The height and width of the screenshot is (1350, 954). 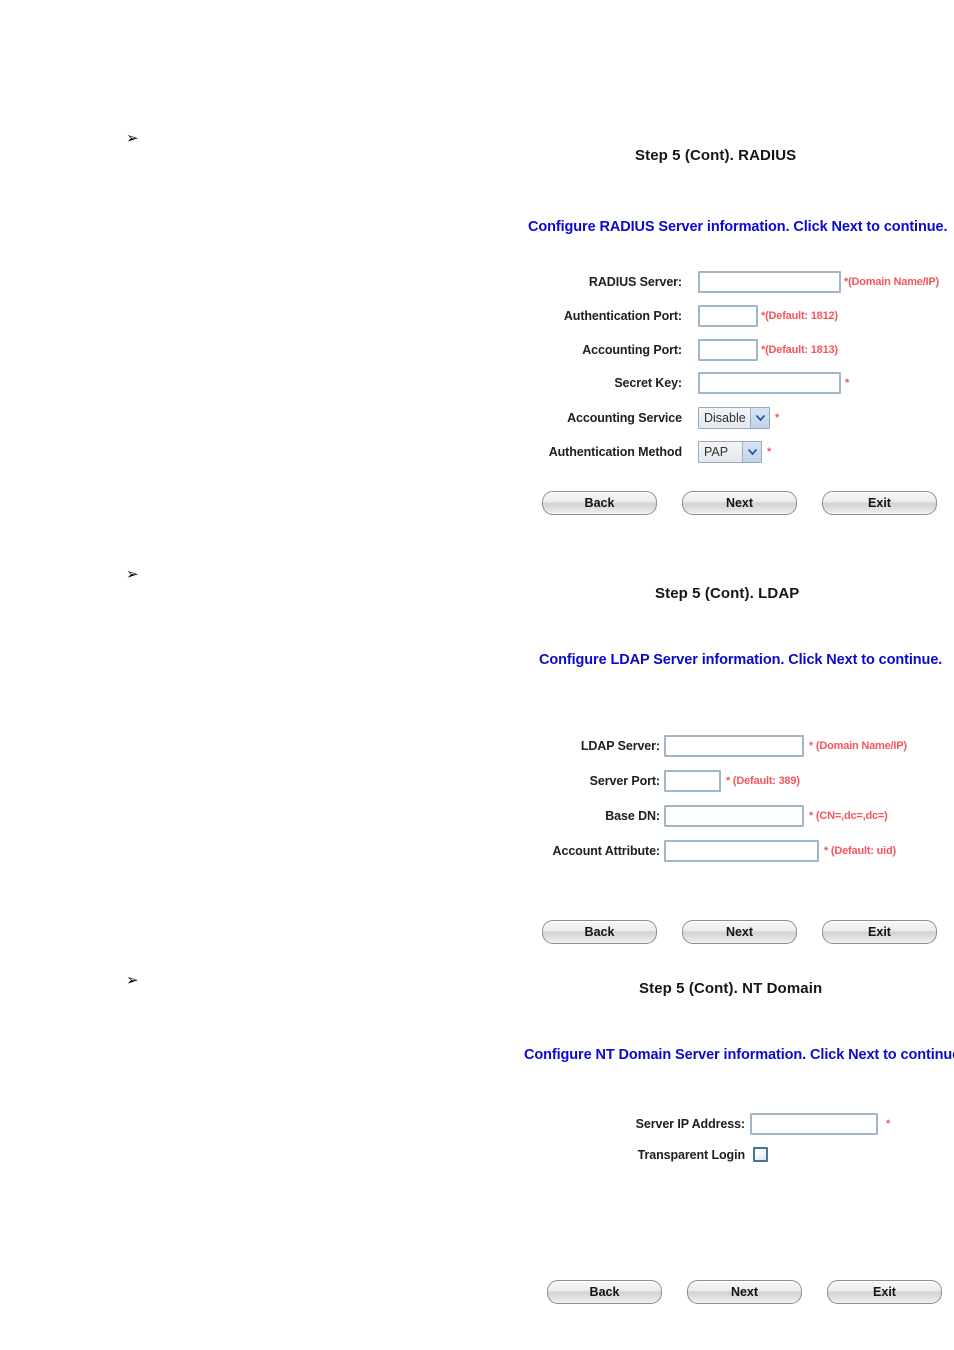 I want to click on ntdomain-button-row: Back Next Exit, so click(x=744, y=1292).